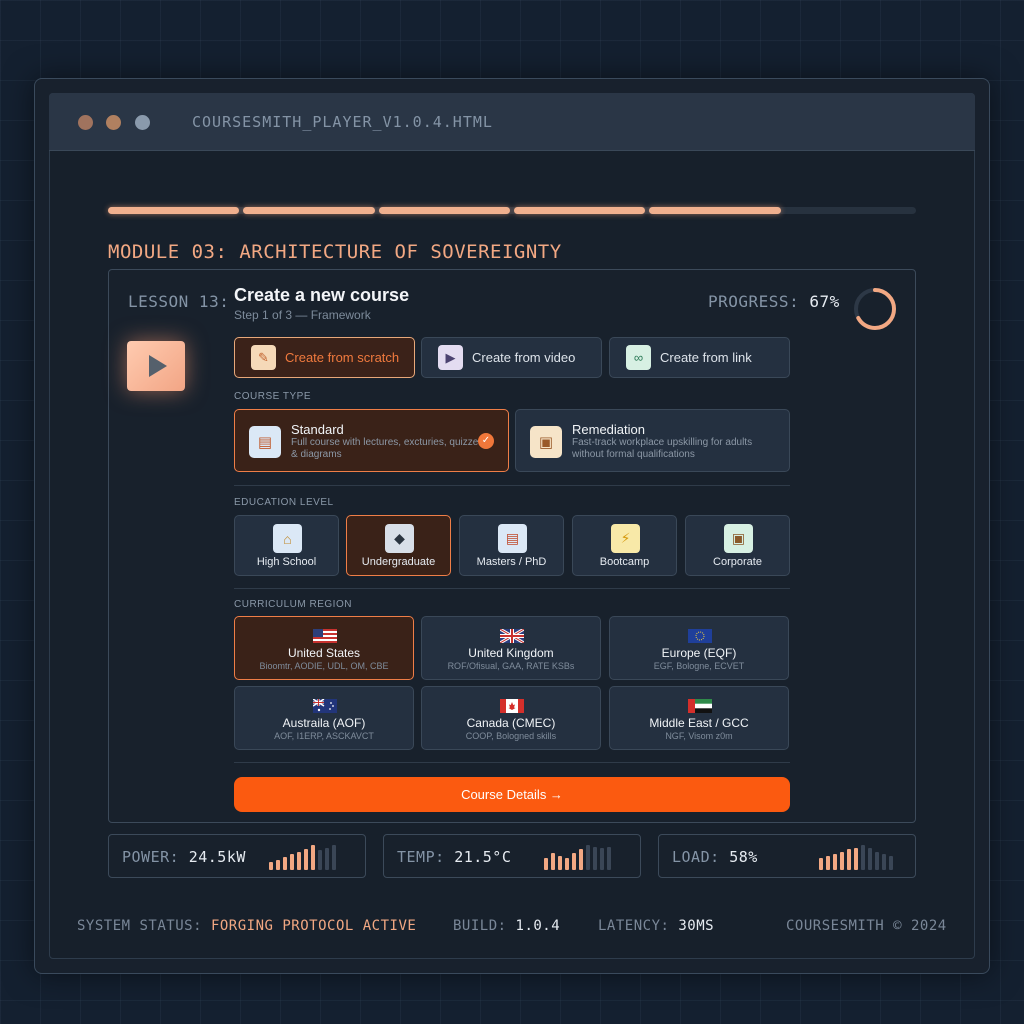 The height and width of the screenshot is (1024, 1024). I want to click on metric-load: LOAD: 58%, so click(787, 856).